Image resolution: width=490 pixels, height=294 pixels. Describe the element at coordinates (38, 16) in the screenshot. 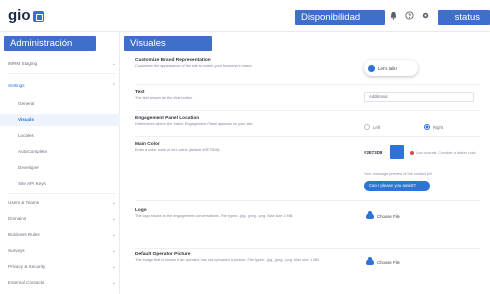

I see `logo-square-icon` at that location.